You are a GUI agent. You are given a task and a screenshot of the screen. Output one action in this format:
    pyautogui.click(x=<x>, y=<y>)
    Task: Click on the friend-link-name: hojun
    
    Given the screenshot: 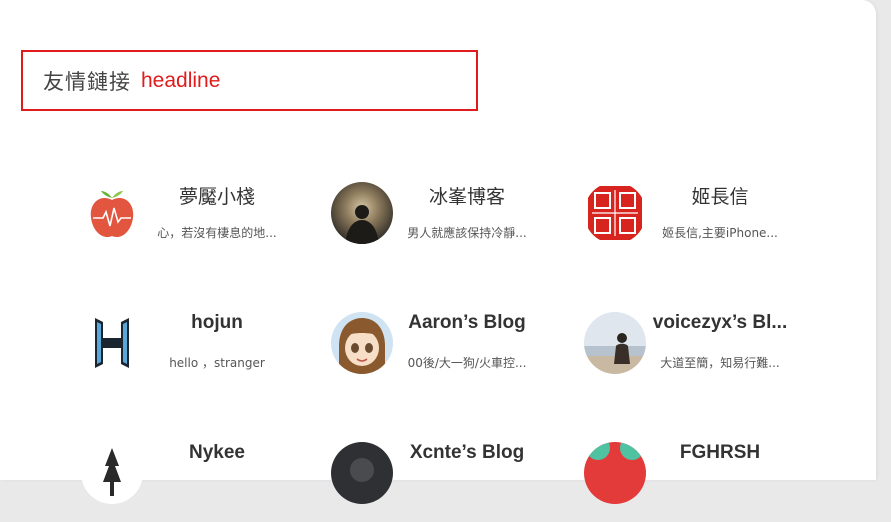 What is the action you would take?
    pyautogui.click(x=217, y=322)
    